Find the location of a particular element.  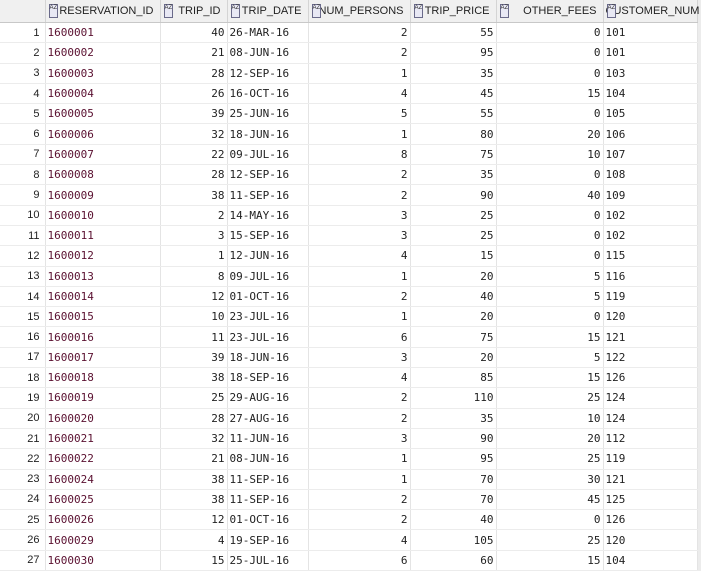

cell-trip-date: 23-JUL-16 is located at coordinates (268, 317).